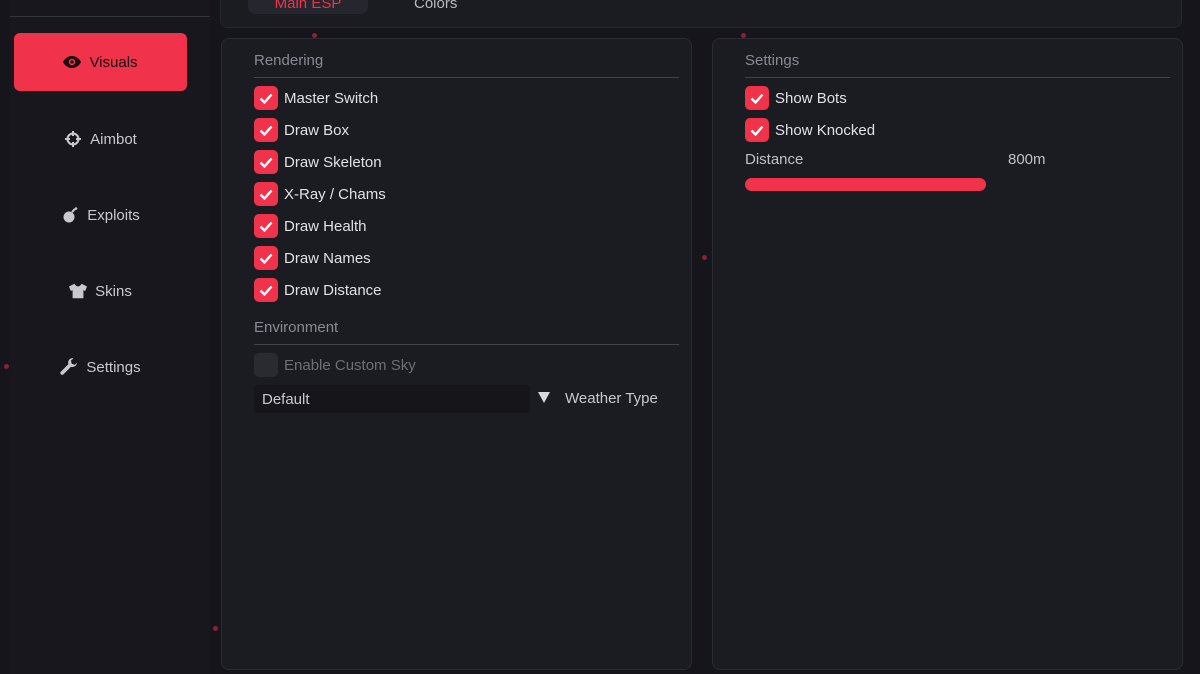 The width and height of the screenshot is (1200, 674). What do you see at coordinates (772, 60) in the screenshot?
I see `settings-section-title: Settings` at bounding box center [772, 60].